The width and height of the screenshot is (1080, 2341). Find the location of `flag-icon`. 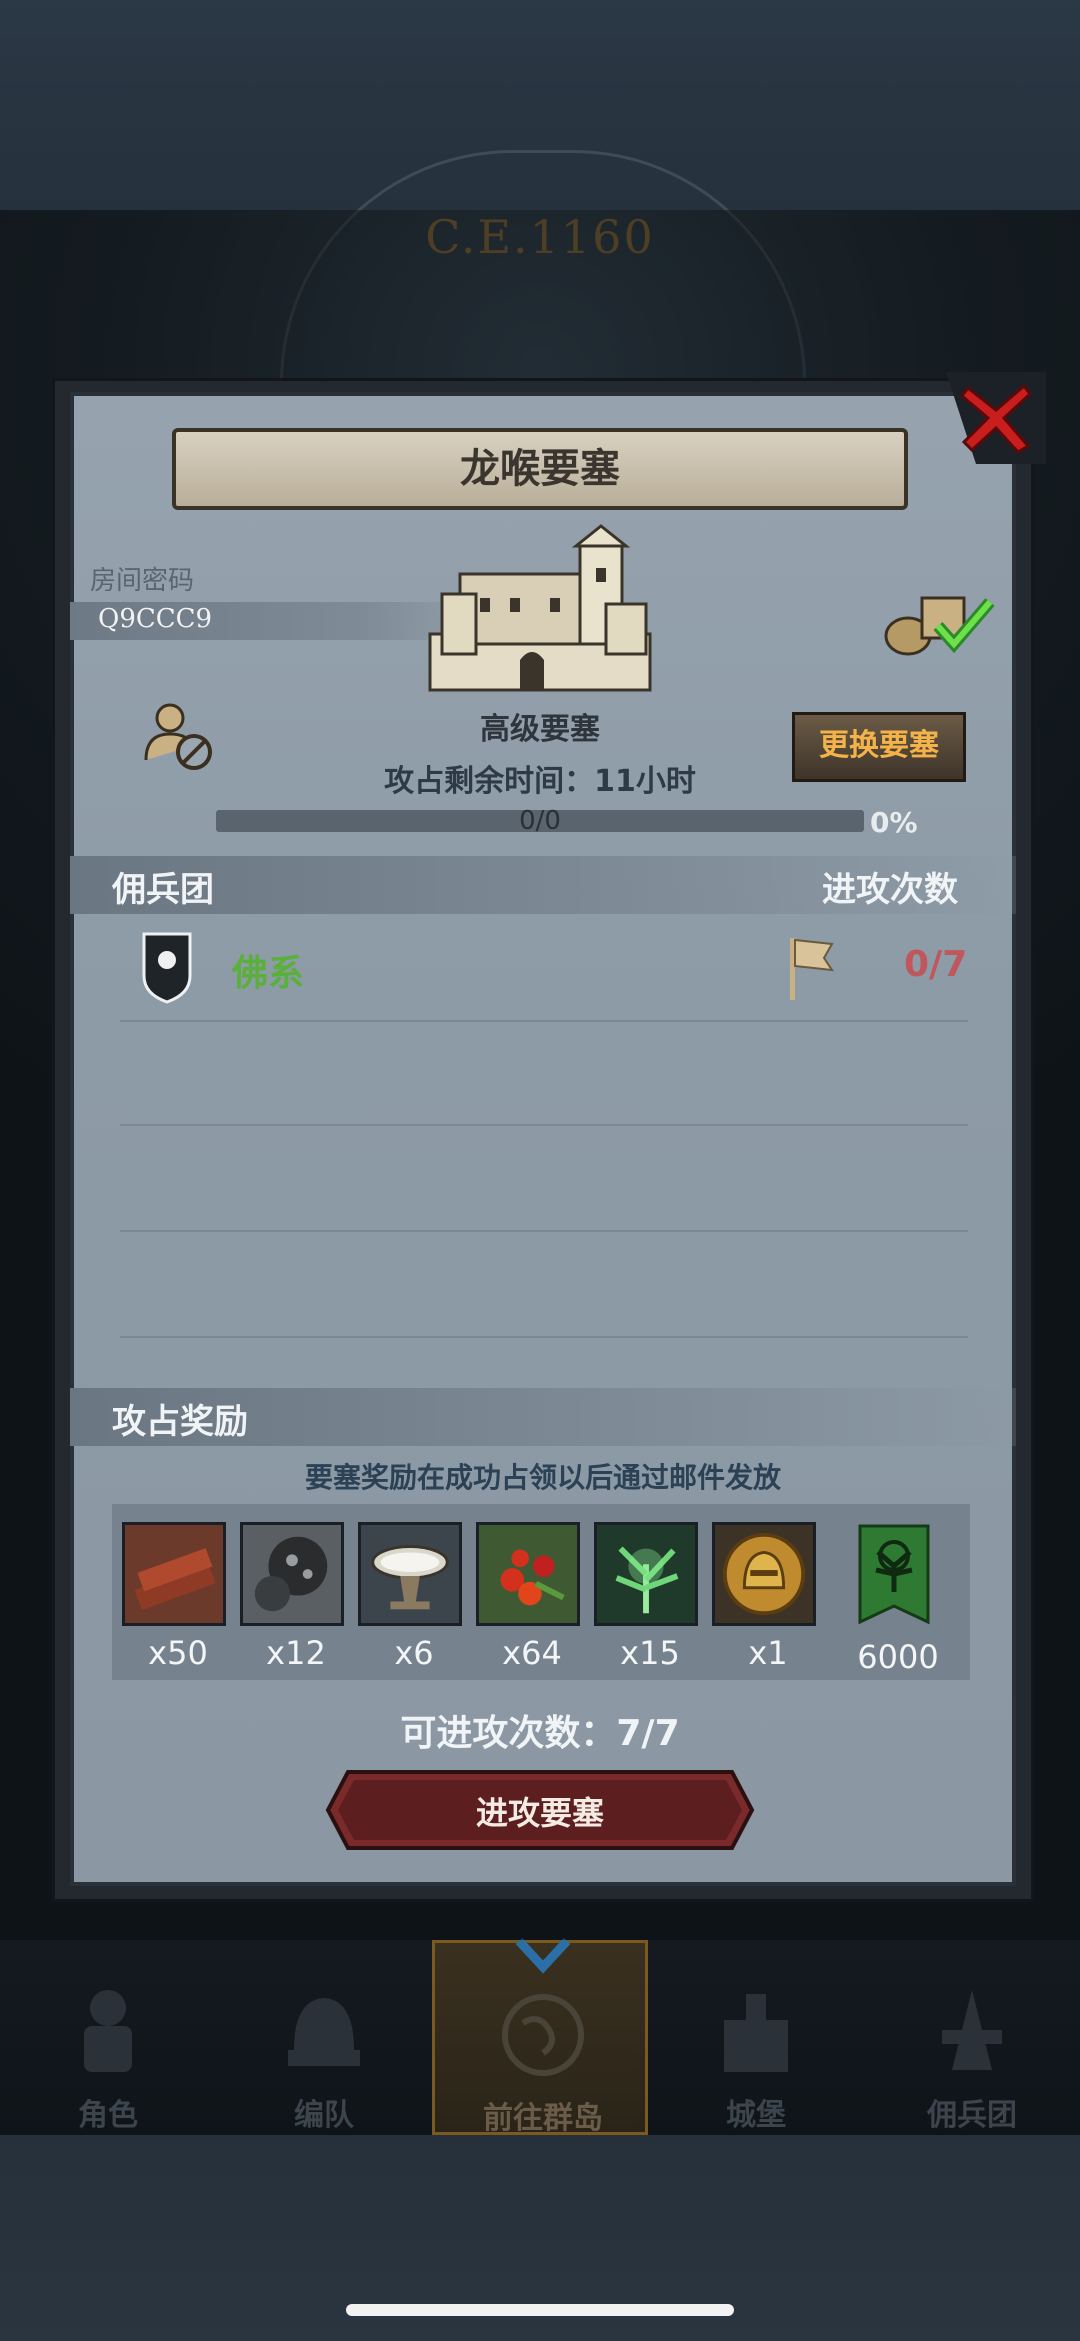

flag-icon is located at coordinates (812, 969).